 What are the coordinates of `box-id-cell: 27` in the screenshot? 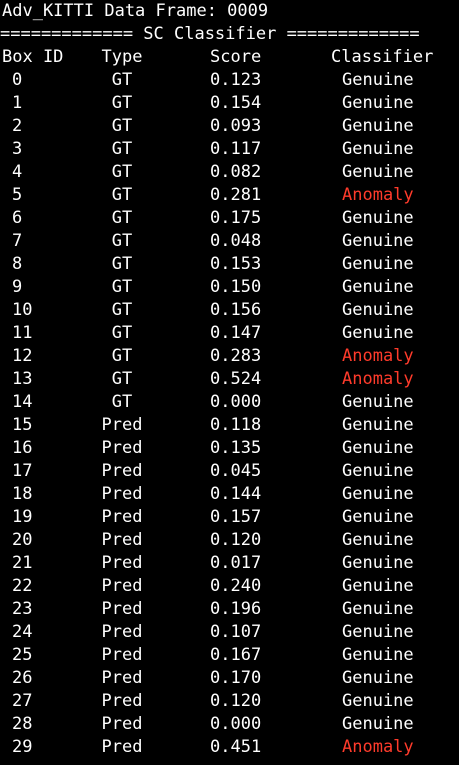 It's located at (22, 701).